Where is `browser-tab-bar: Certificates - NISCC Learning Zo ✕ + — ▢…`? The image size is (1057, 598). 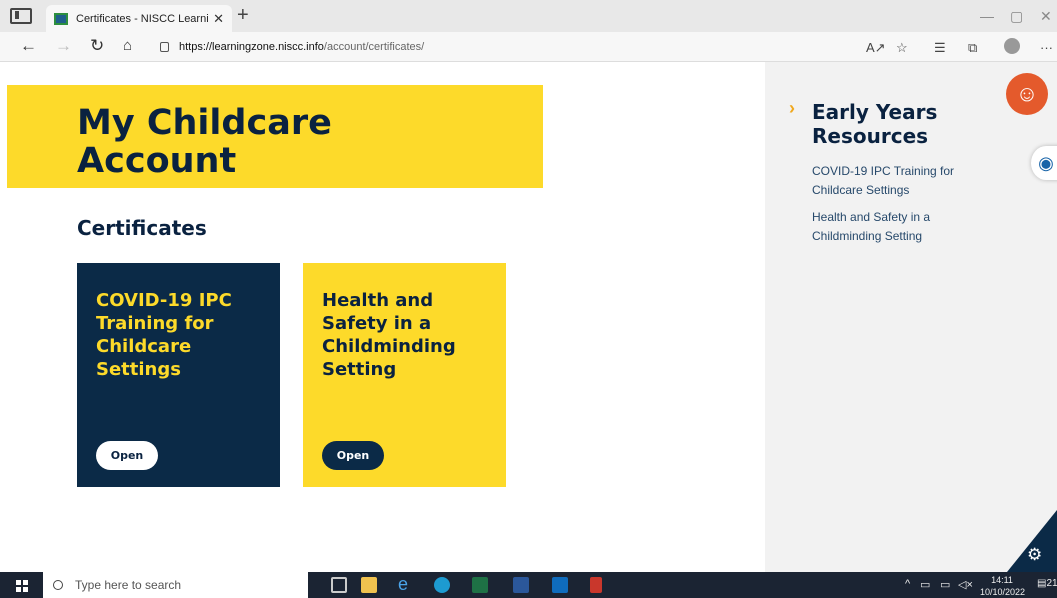
browser-tab-bar: Certificates - NISCC Learning Zo ✕ + — ▢… is located at coordinates (528, 16).